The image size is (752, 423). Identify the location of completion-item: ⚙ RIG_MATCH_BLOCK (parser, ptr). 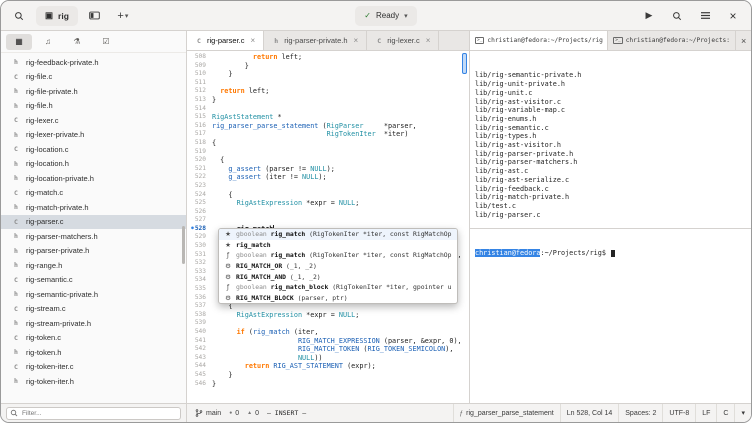
(338, 298).